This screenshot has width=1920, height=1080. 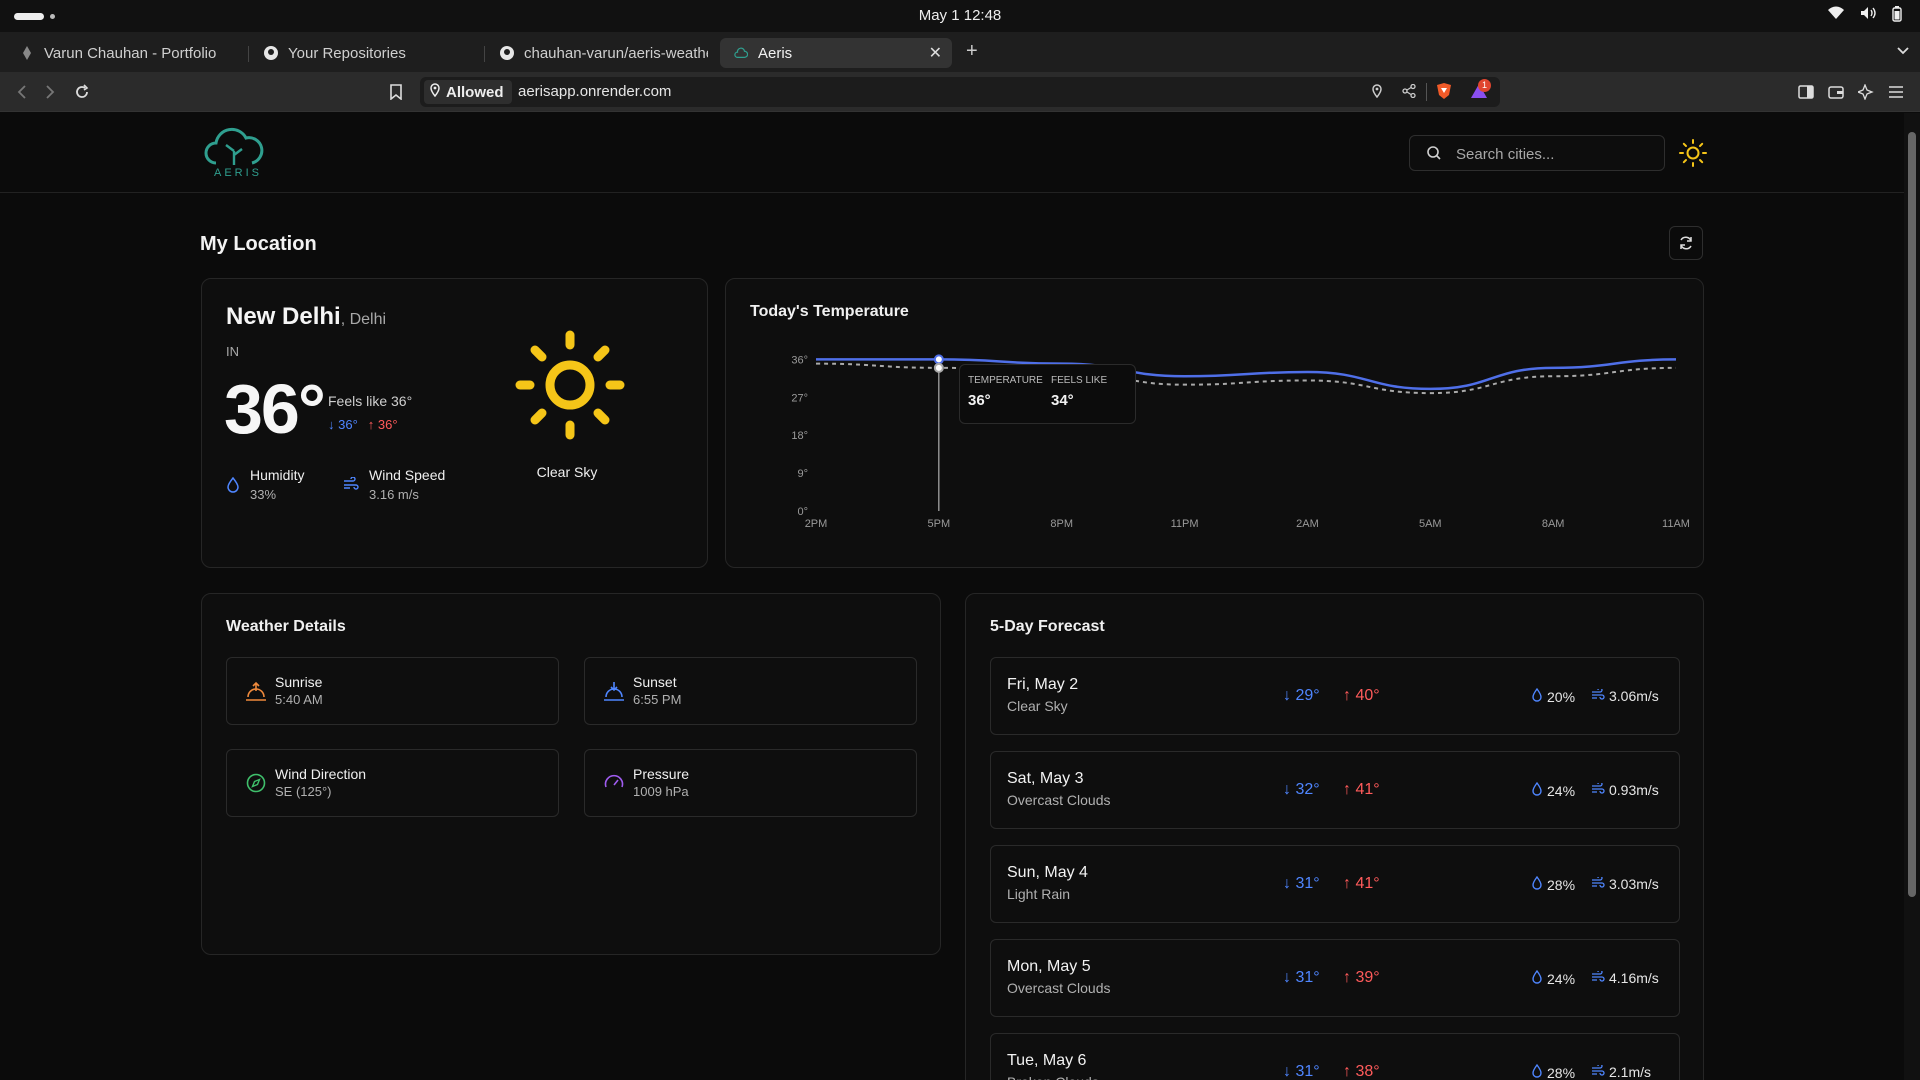 I want to click on search-input, so click(x=1556, y=154).